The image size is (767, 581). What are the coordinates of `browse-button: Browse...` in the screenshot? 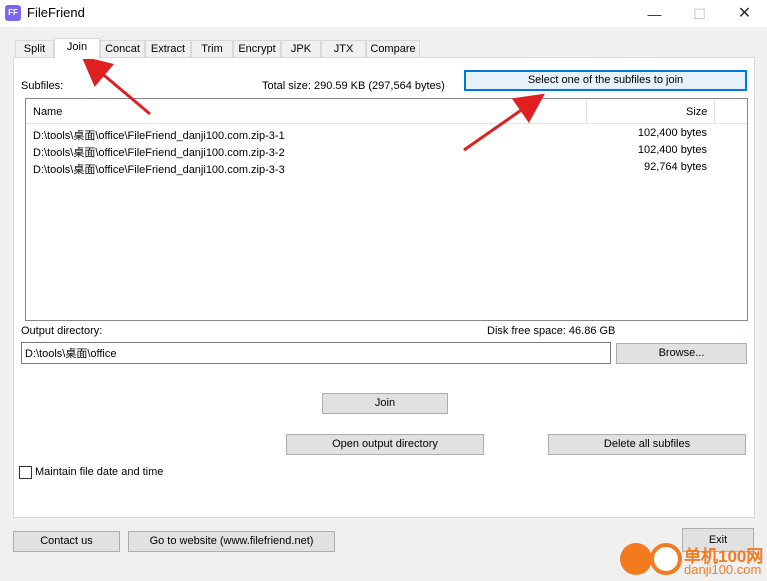 It's located at (681, 353).